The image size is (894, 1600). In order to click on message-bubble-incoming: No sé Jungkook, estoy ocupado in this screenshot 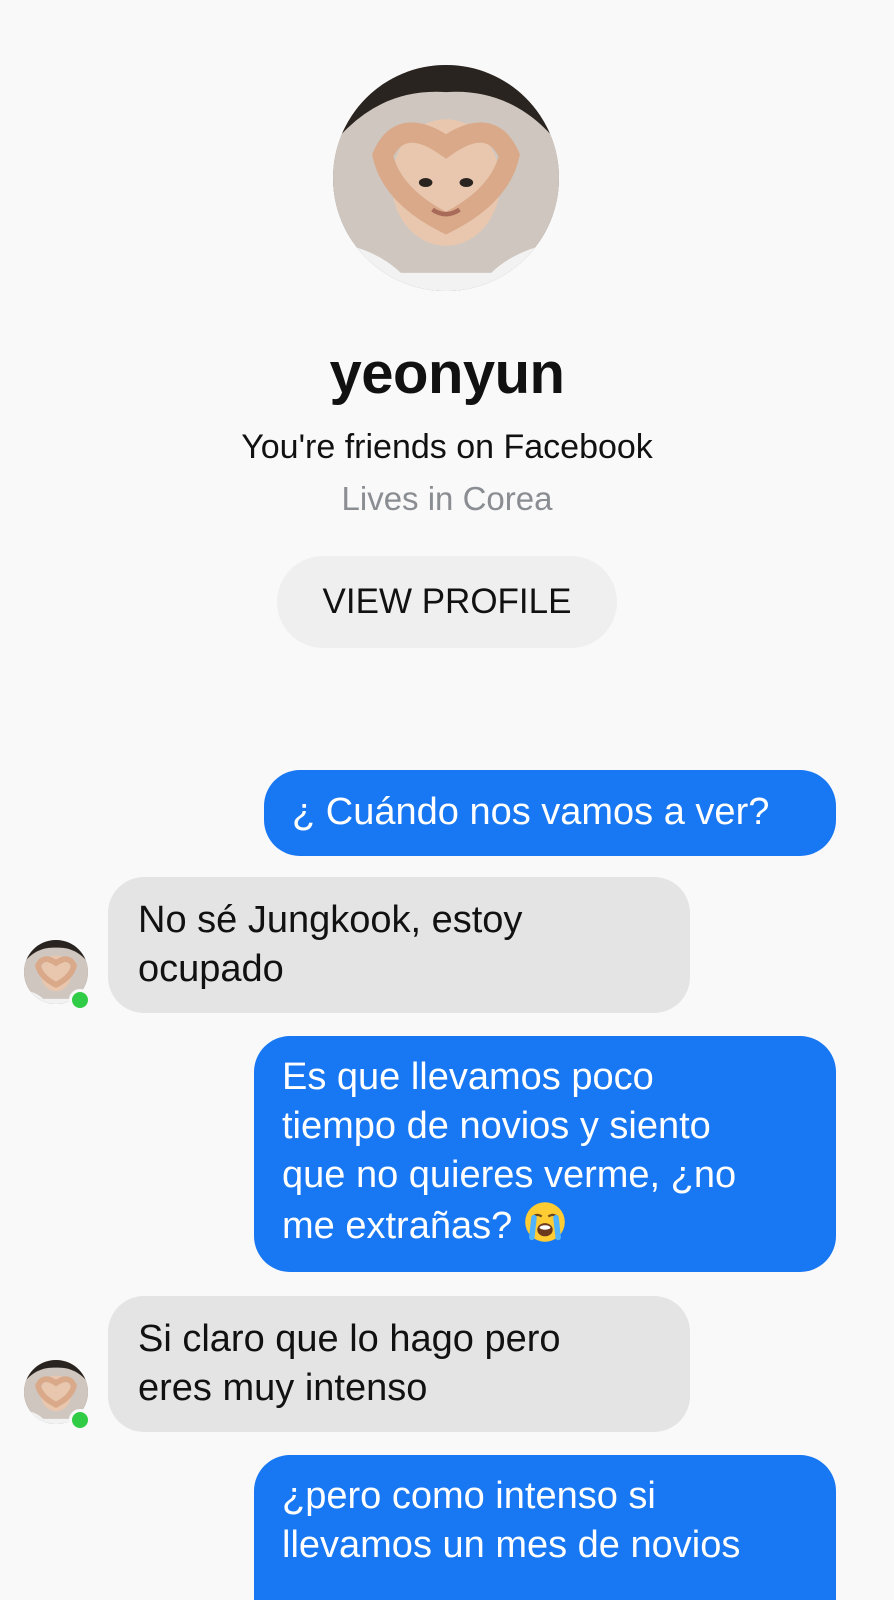, I will do `click(399, 945)`.